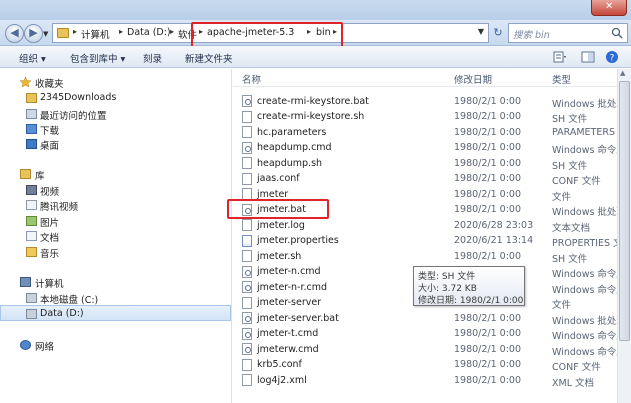  What do you see at coordinates (570, 119) in the screenshot?
I see `file-type: SH 文件` at bounding box center [570, 119].